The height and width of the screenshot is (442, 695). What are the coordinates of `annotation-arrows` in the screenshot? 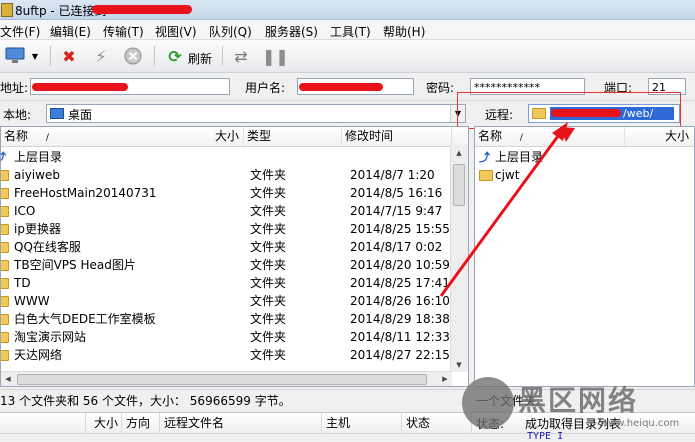 It's located at (507, 209).